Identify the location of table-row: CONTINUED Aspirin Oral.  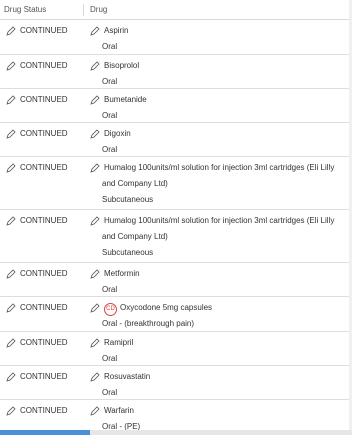
(174, 37).